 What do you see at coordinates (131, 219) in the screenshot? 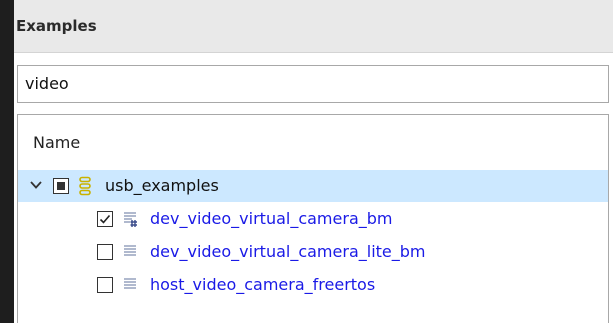
I see `file-selected-icon` at bounding box center [131, 219].